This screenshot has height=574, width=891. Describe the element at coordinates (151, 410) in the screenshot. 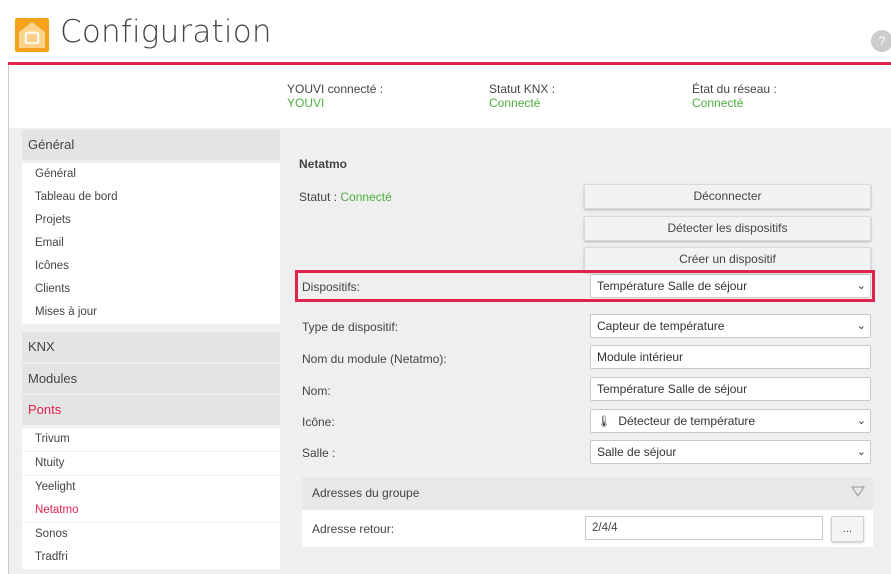

I see `sidebar-section-ponts: Ponts` at that location.